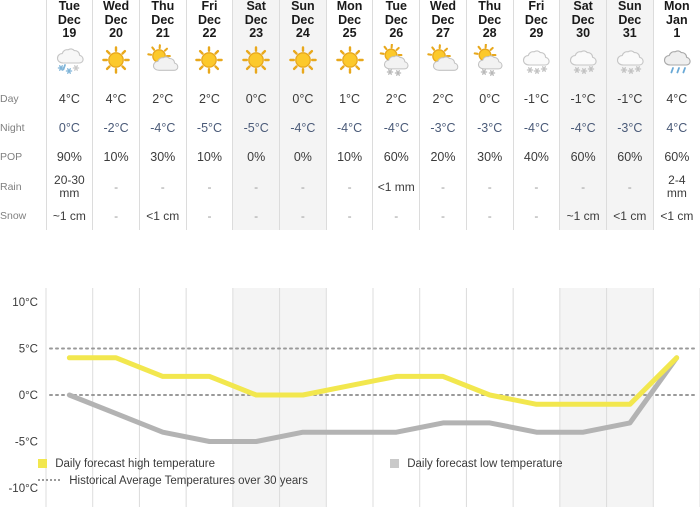  What do you see at coordinates (443, 128) in the screenshot?
I see `night-value-8: -3°C` at bounding box center [443, 128].